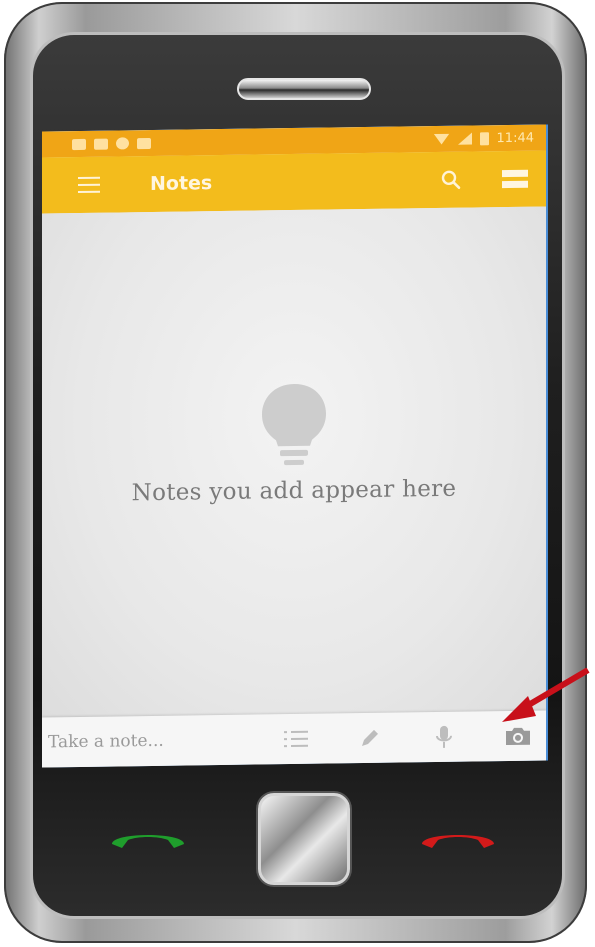 This screenshot has width=595, height=947. I want to click on lightbulb-icon, so click(294, 424).